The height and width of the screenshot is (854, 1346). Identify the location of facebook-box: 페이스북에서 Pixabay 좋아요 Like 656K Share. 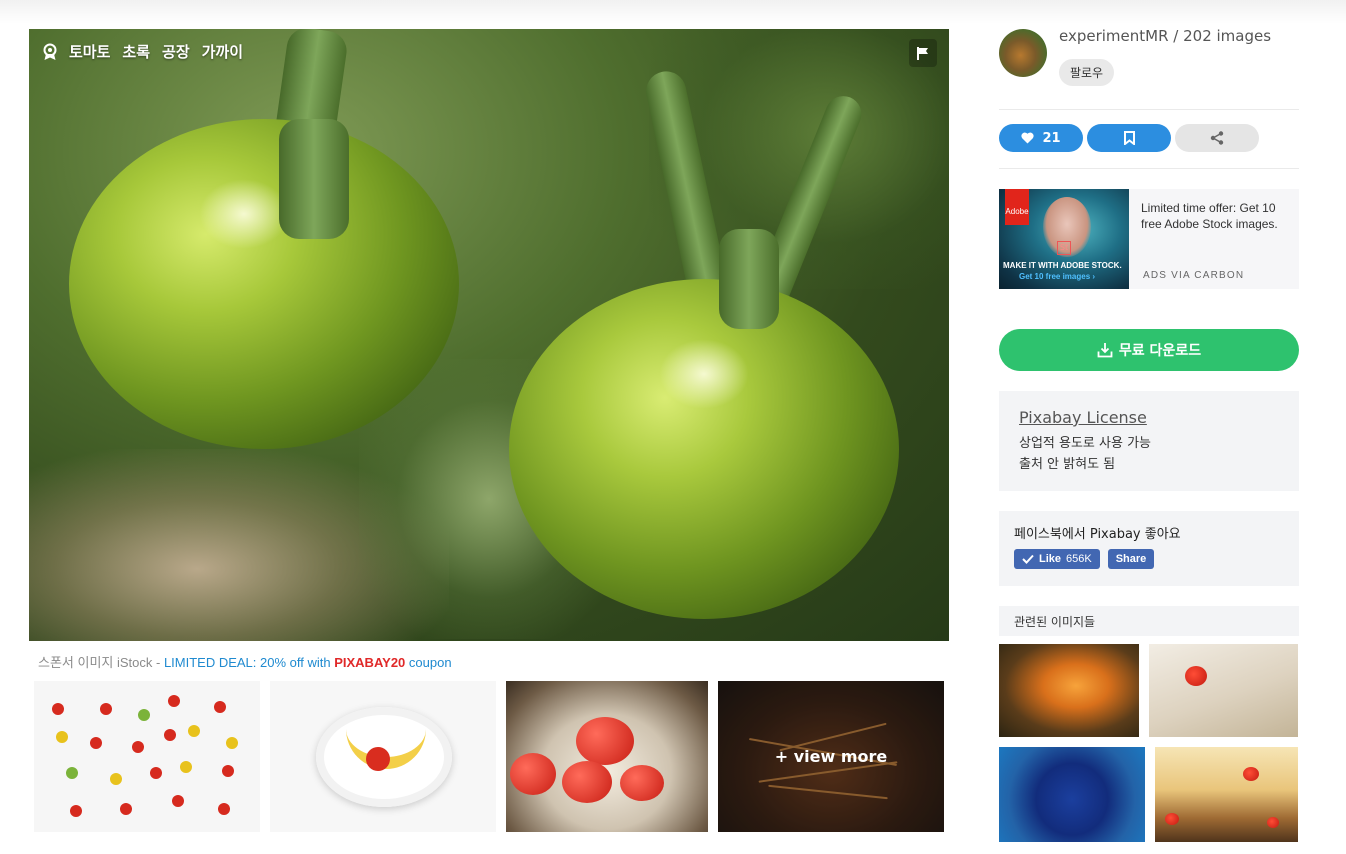
(1149, 548).